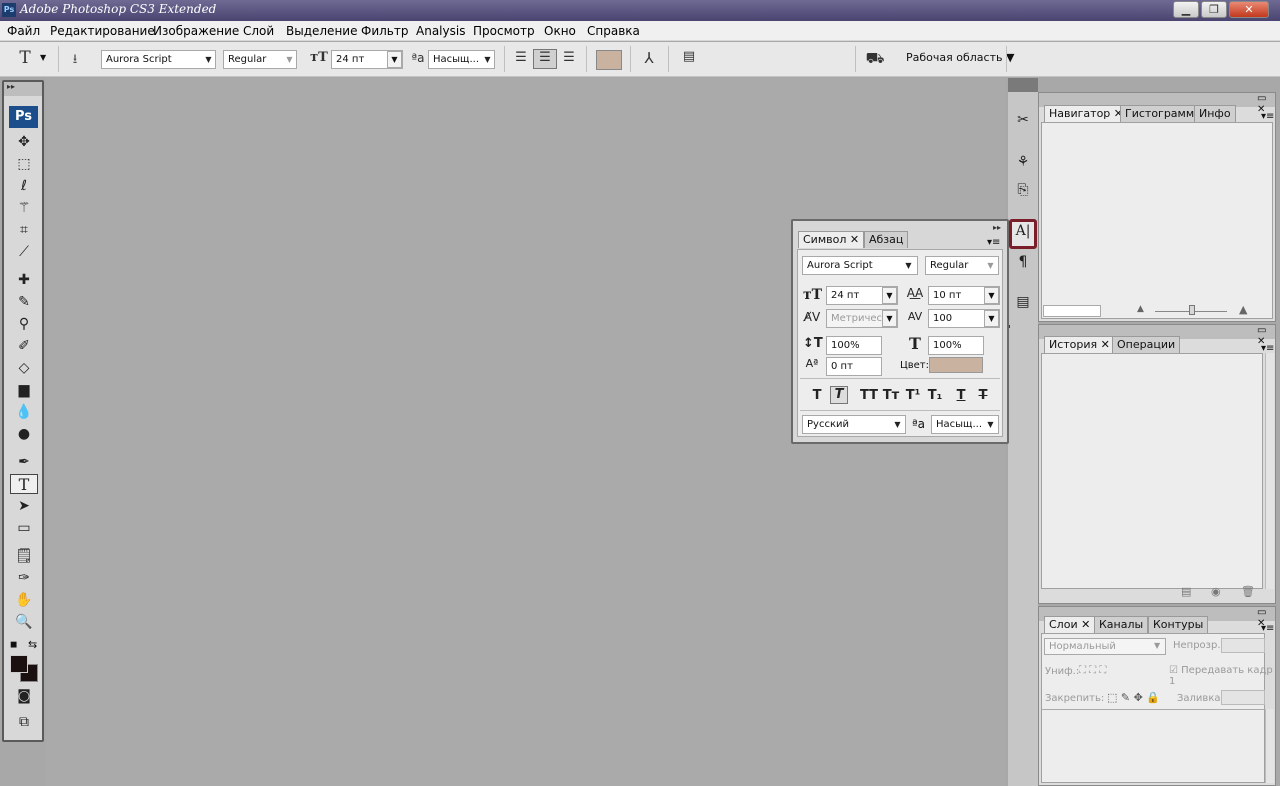 This screenshot has width=1280, height=786. What do you see at coordinates (102, 31) in the screenshot?
I see `menu-edit: Редактирование` at bounding box center [102, 31].